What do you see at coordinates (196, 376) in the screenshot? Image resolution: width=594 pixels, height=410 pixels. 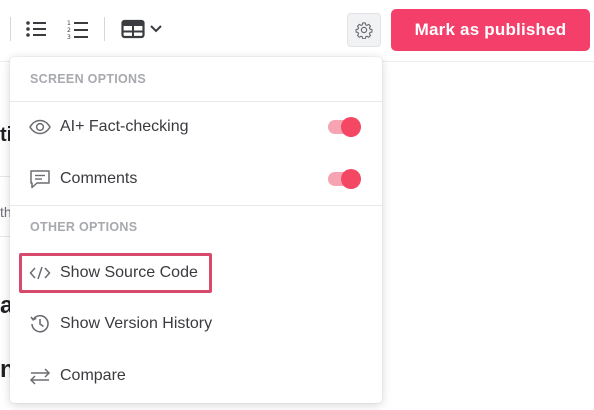 I see `menu-item-compare: Compare` at bounding box center [196, 376].